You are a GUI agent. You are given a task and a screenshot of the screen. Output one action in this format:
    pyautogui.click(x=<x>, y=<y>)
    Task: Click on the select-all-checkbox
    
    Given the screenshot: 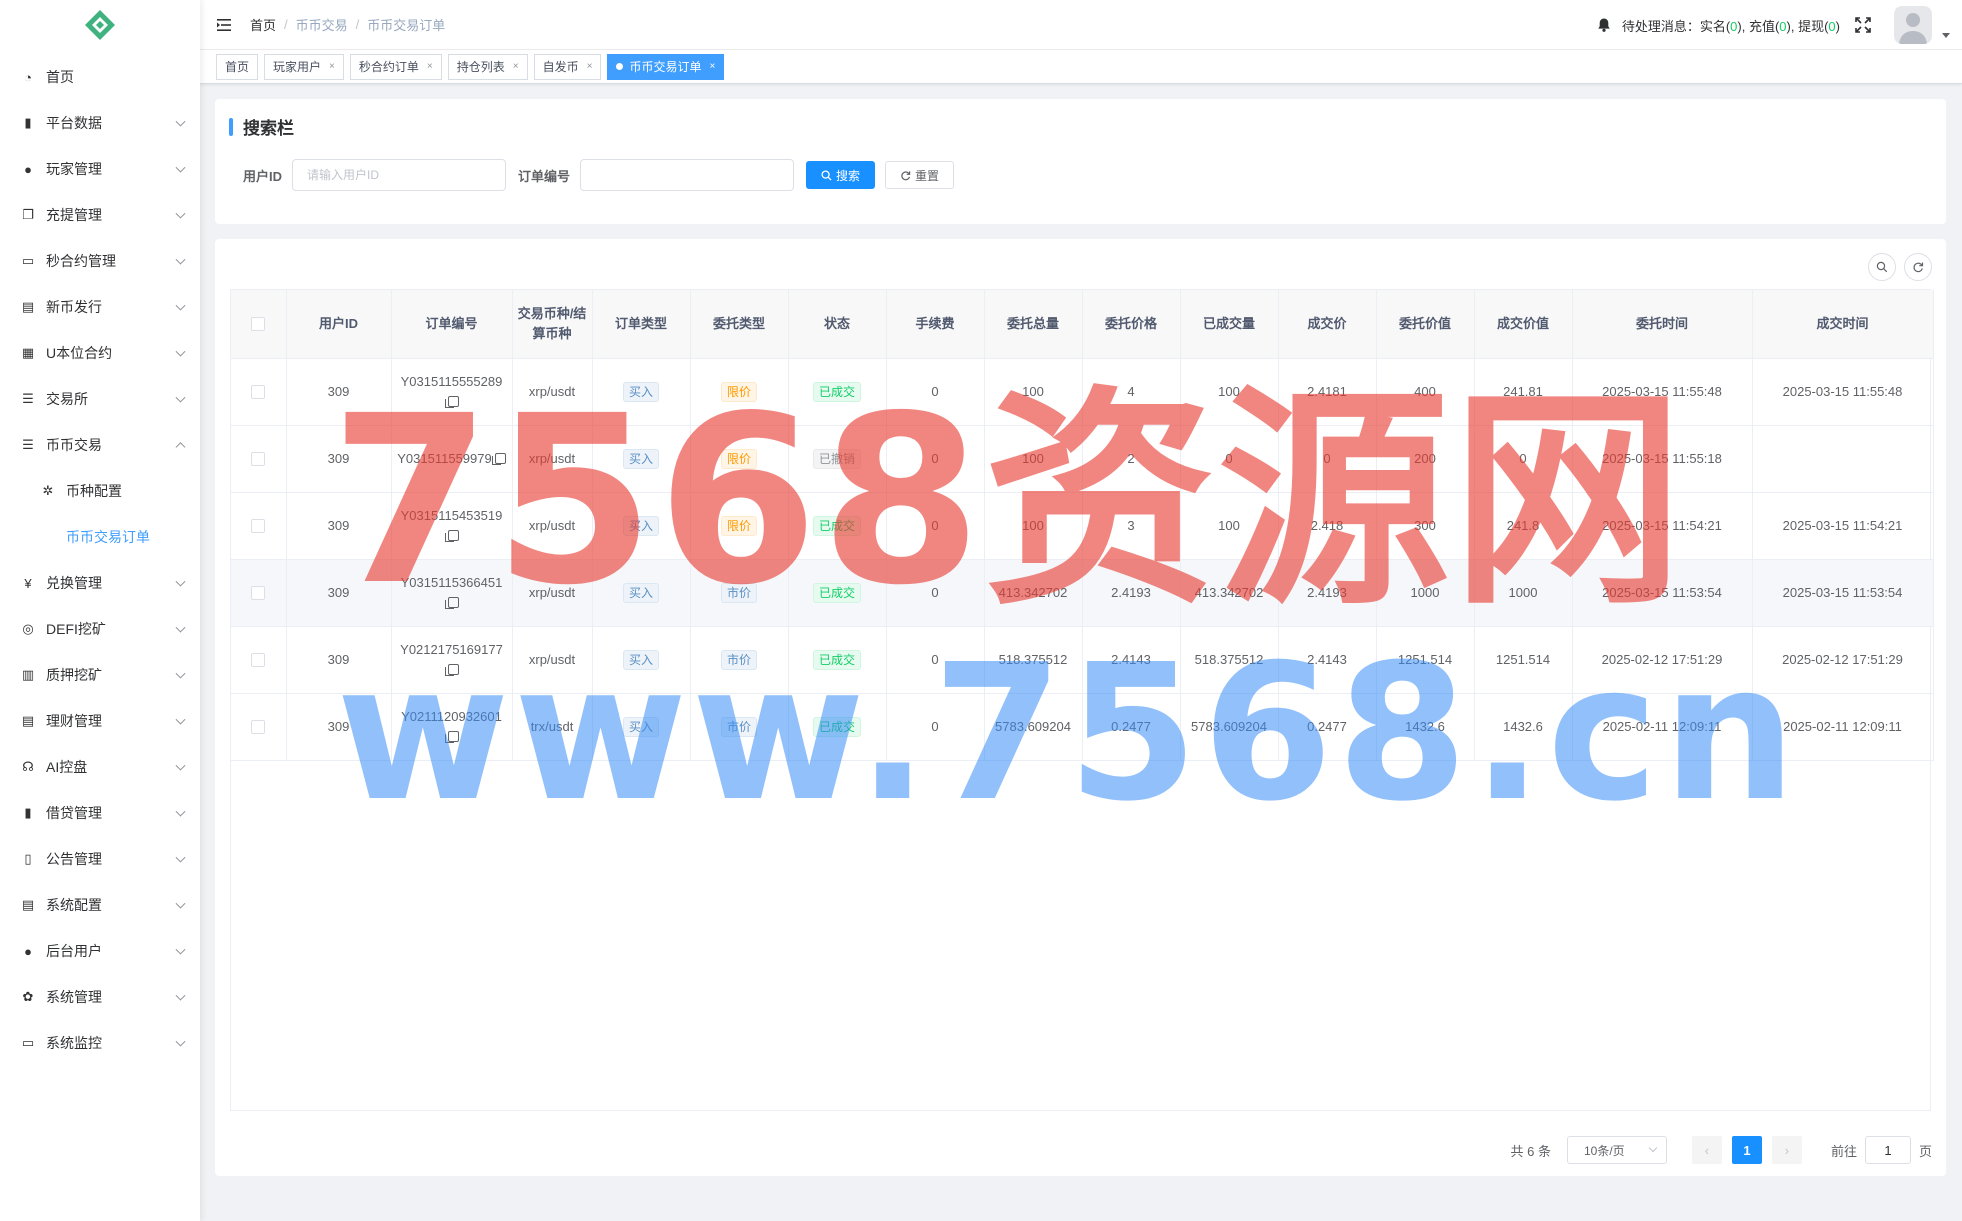 What is the action you would take?
    pyautogui.click(x=258, y=324)
    